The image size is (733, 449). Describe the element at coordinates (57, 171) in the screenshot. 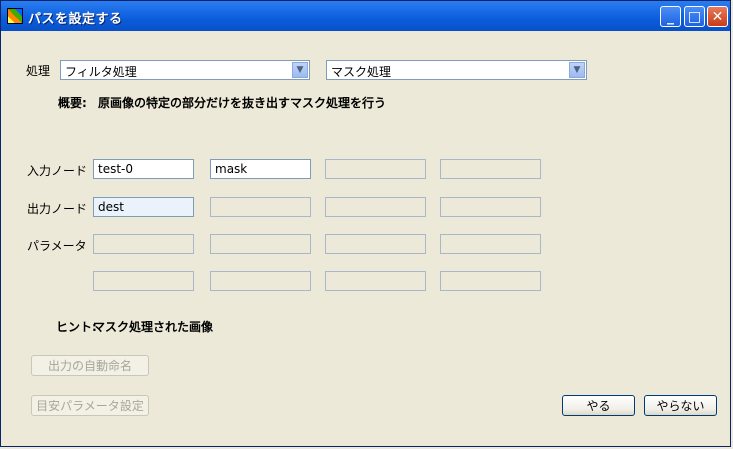

I see `input-node-label: 入力ノード` at that location.